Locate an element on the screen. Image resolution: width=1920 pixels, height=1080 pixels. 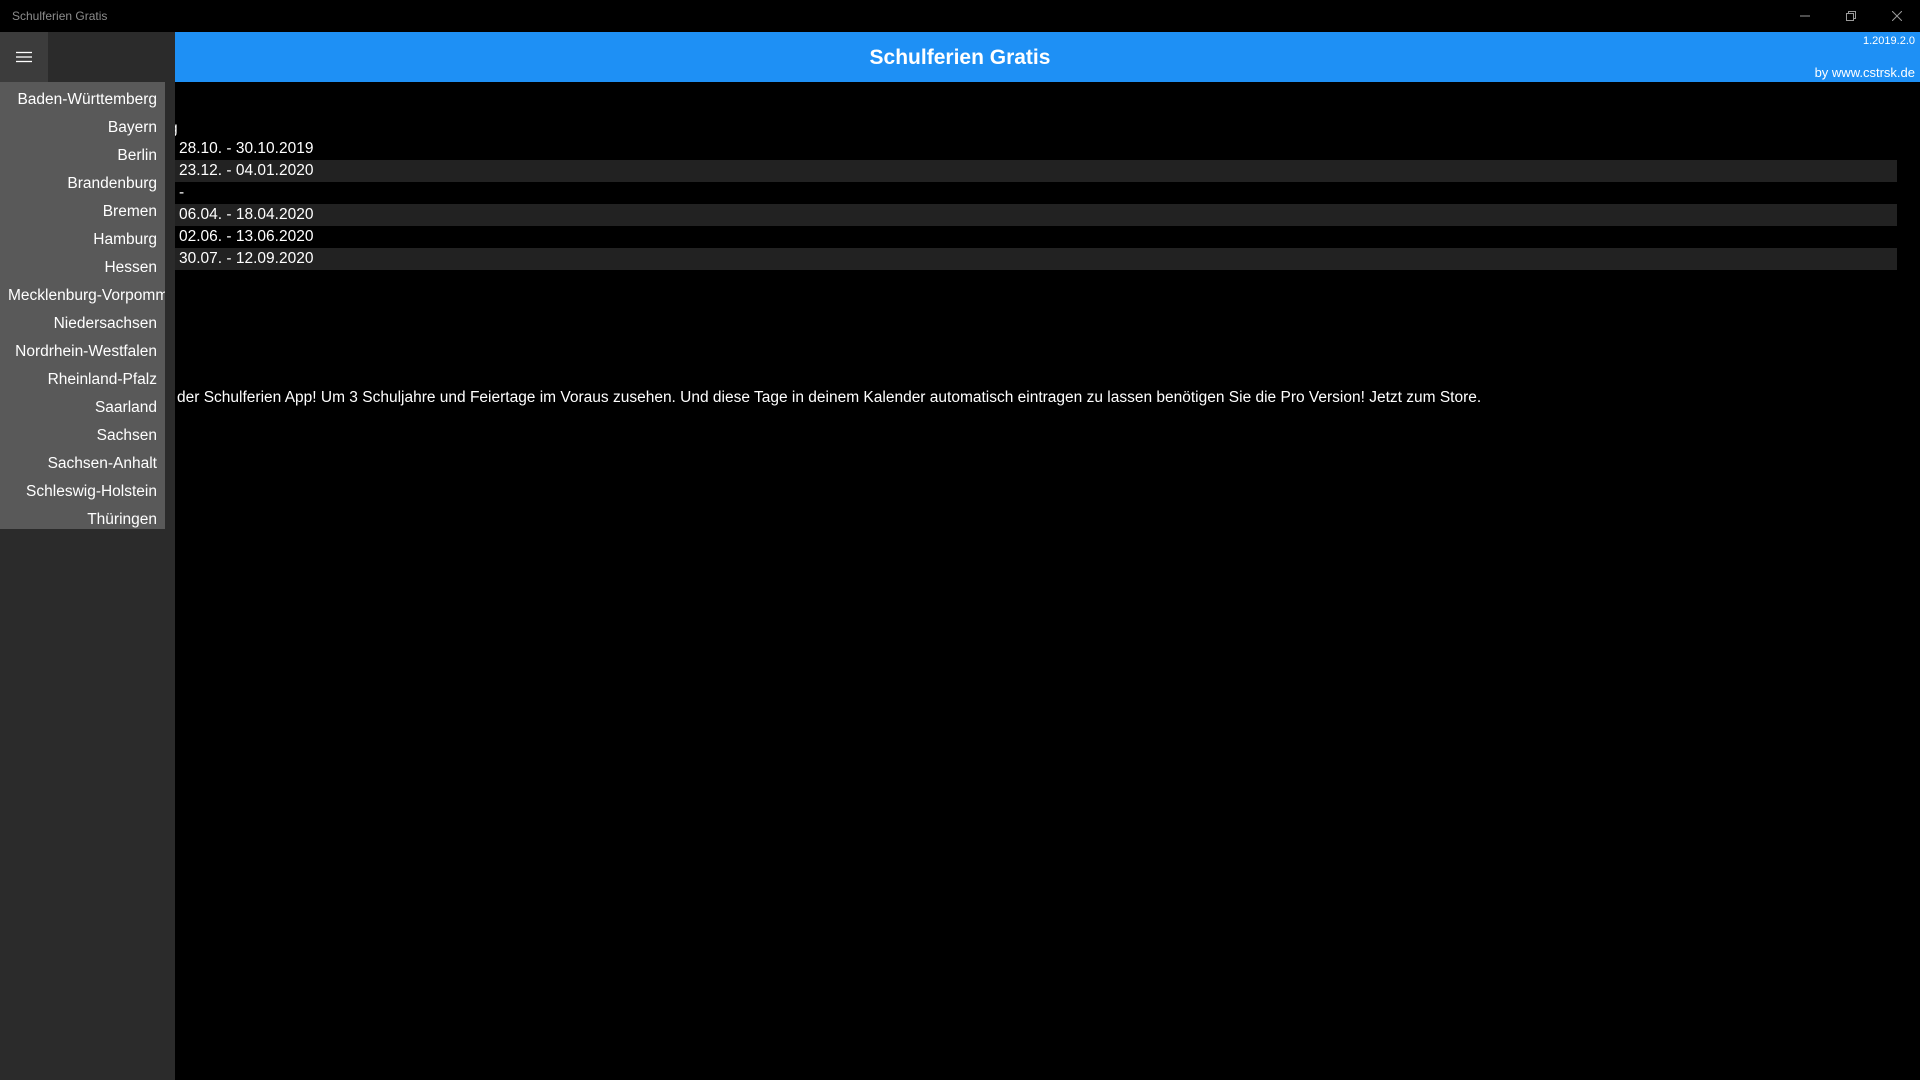
close-button is located at coordinates (1897, 16).